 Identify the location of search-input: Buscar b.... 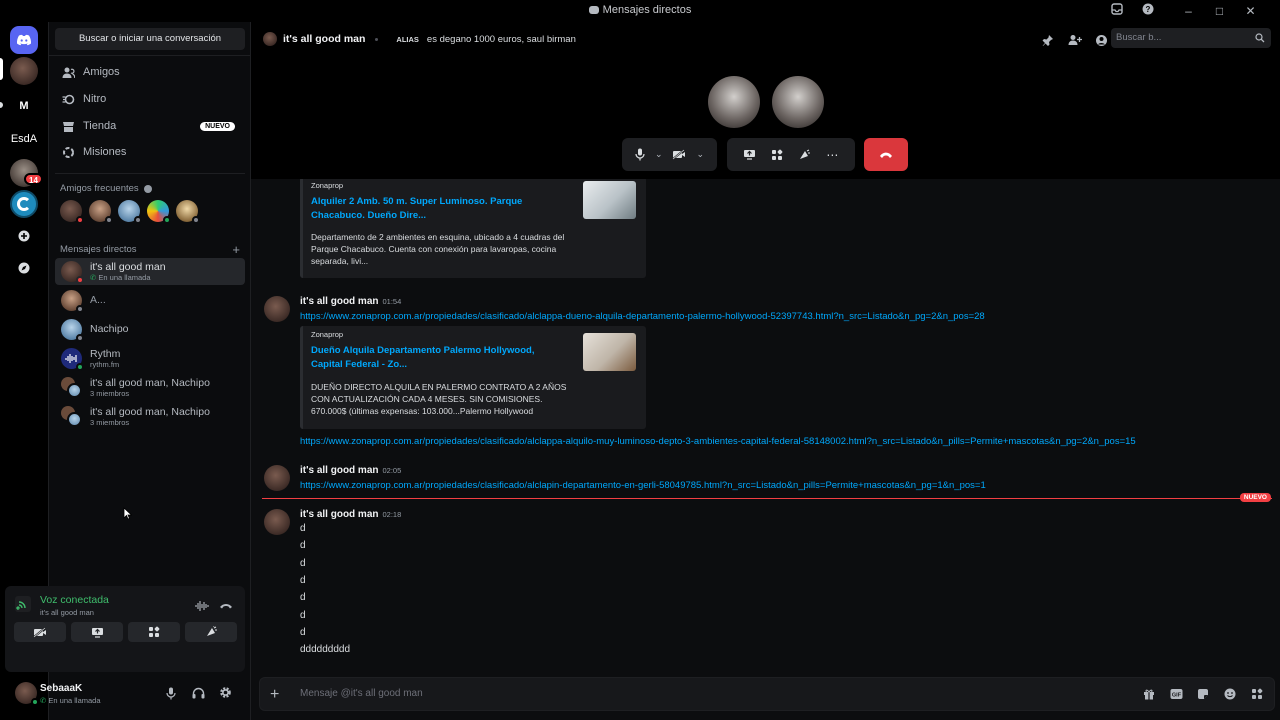
(1191, 38).